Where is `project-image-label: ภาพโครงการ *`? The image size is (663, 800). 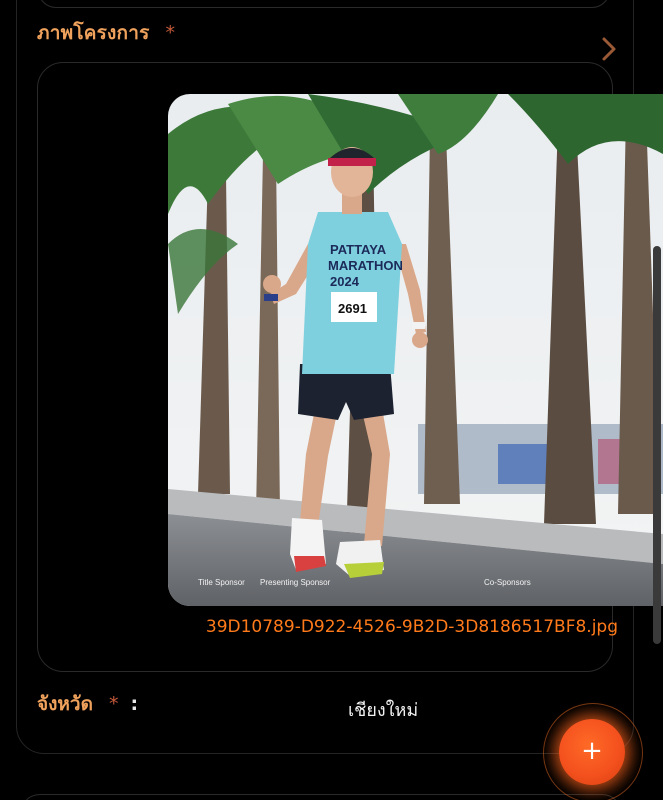 project-image-label: ภาพโครงการ * is located at coordinates (106, 33).